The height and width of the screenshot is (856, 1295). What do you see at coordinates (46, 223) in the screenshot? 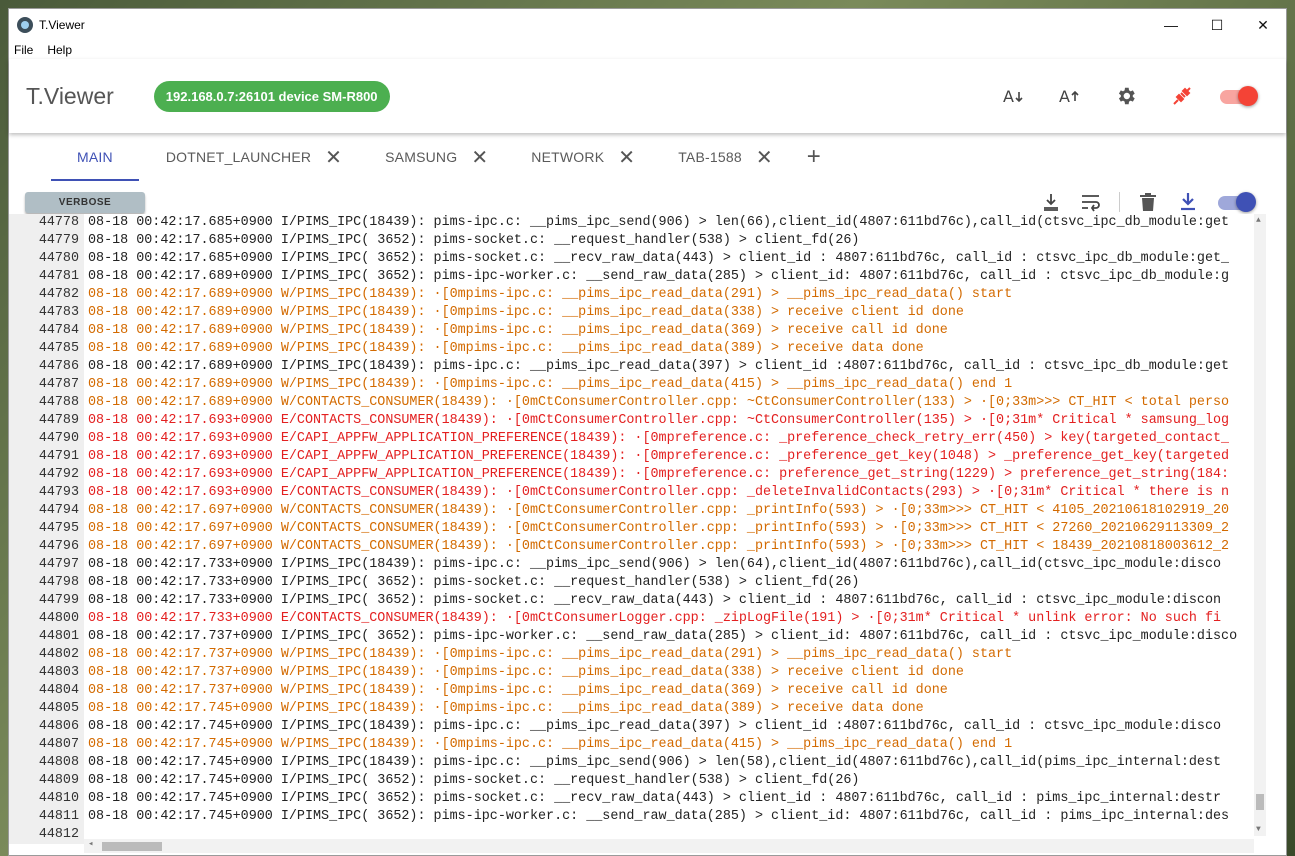
I see `line-number: 44778` at bounding box center [46, 223].